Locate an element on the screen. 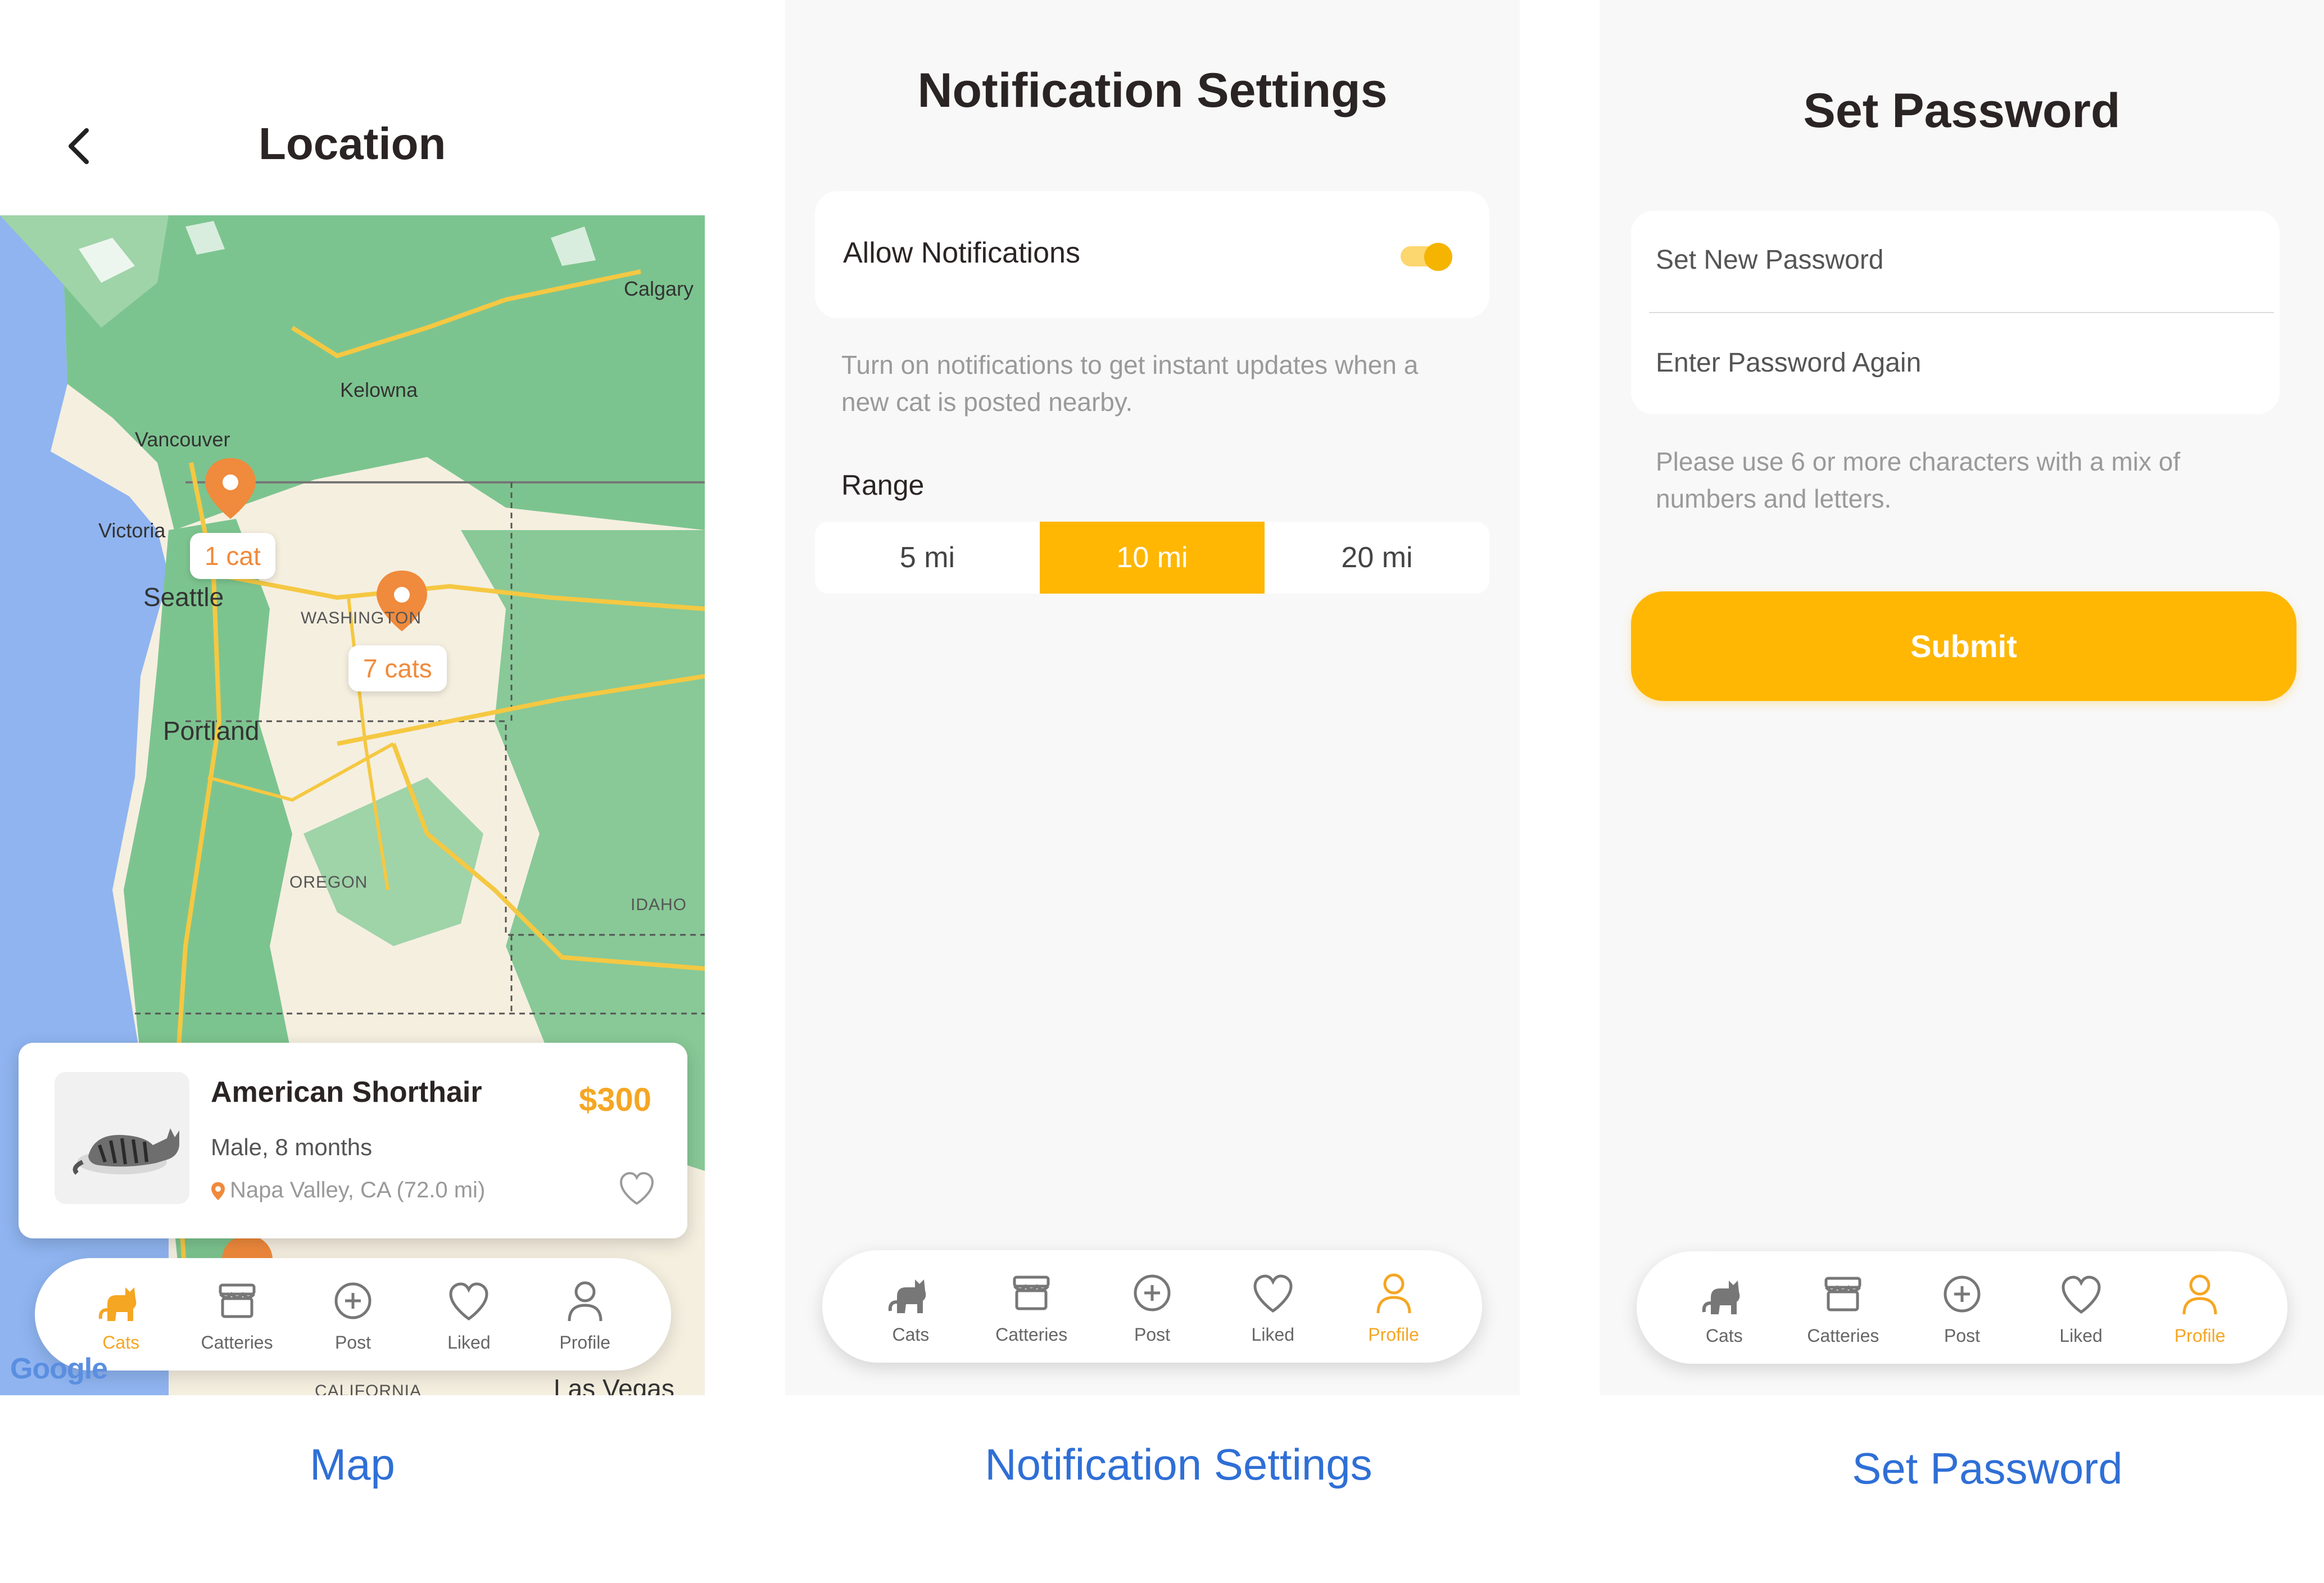 The height and width of the screenshot is (1583, 2324). city-label-las-vegas: Las Vegas is located at coordinates (614, 1384).